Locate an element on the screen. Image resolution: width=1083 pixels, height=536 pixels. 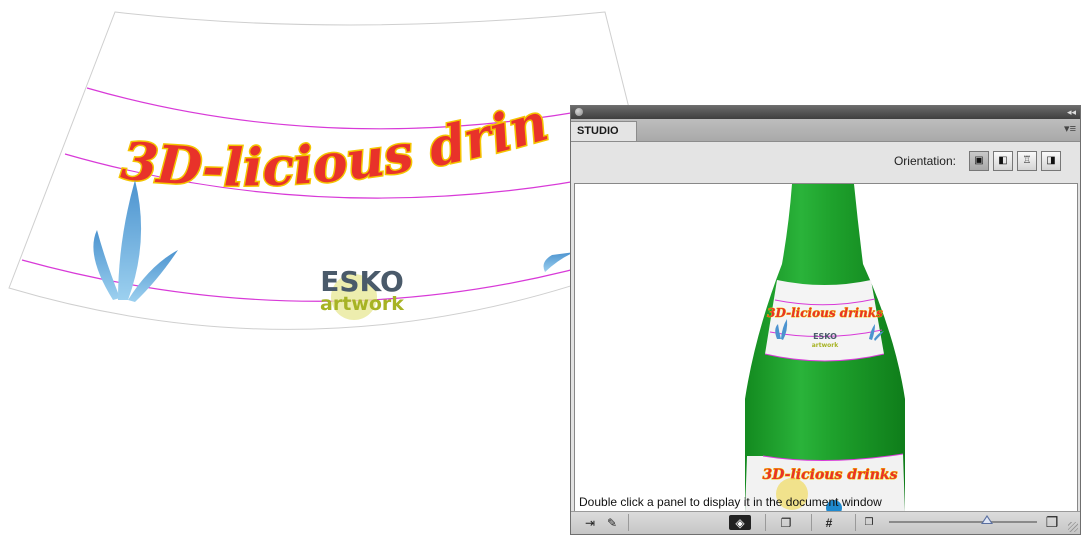
panel-menu-icon: ▾≡ is located at coordinates (1070, 129).